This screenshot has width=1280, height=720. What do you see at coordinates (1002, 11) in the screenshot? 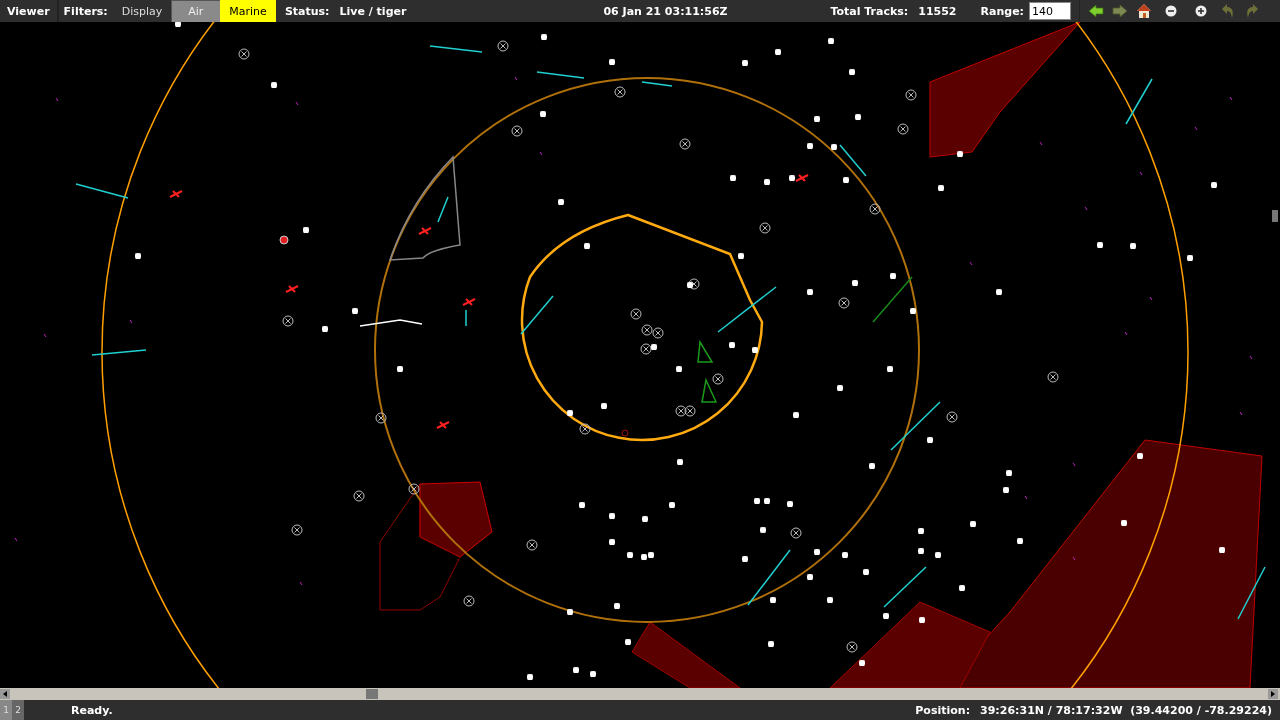
I see `range-label: Range:` at bounding box center [1002, 11].